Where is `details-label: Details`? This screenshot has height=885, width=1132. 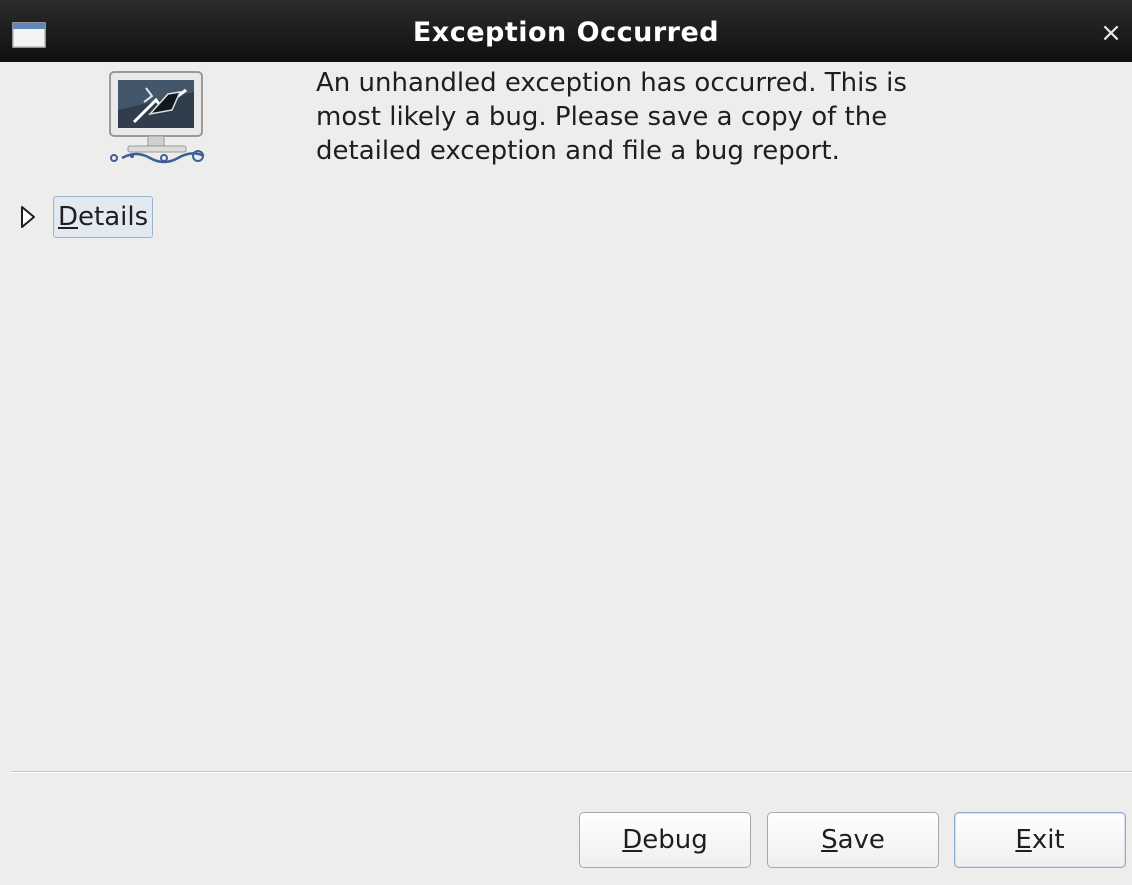
details-label: Details is located at coordinates (103, 217).